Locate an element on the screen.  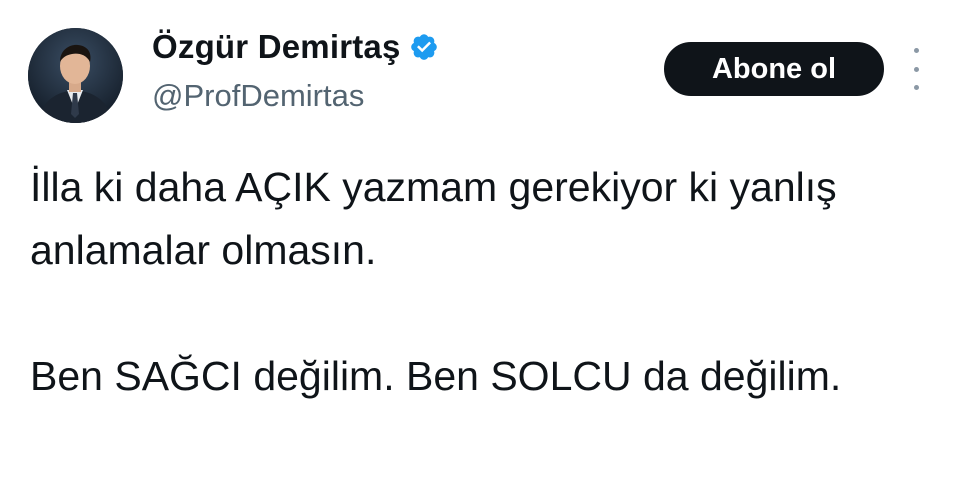
author-name-row: Özgür Demirtaş is located at coordinates (295, 47).